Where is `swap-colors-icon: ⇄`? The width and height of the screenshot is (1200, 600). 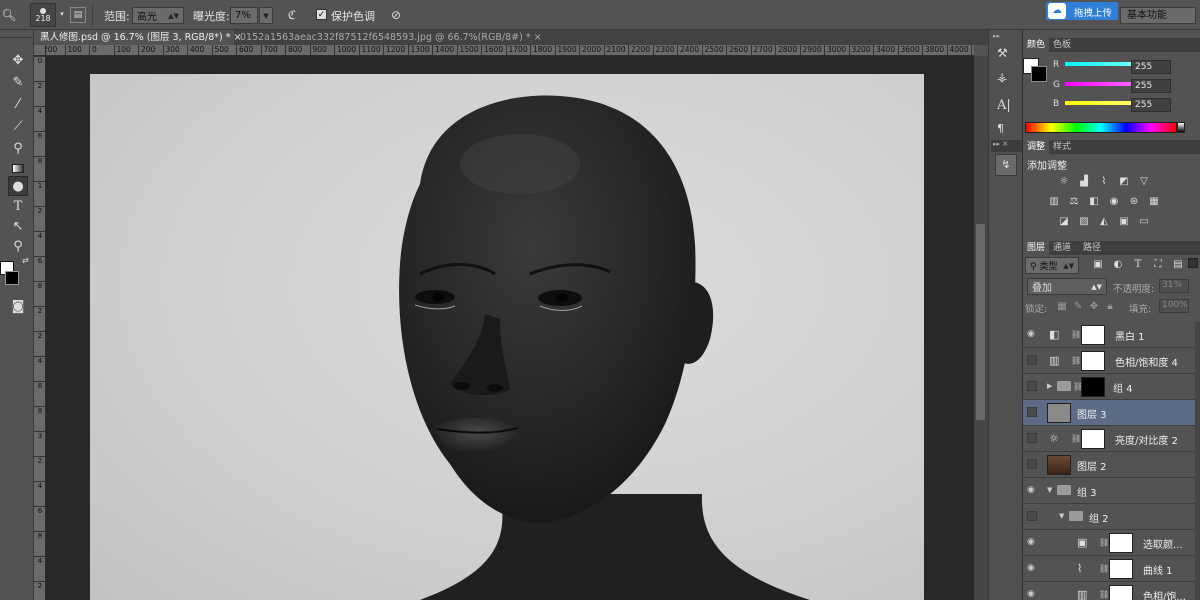
swap-colors-icon: ⇄ is located at coordinates (25, 260).